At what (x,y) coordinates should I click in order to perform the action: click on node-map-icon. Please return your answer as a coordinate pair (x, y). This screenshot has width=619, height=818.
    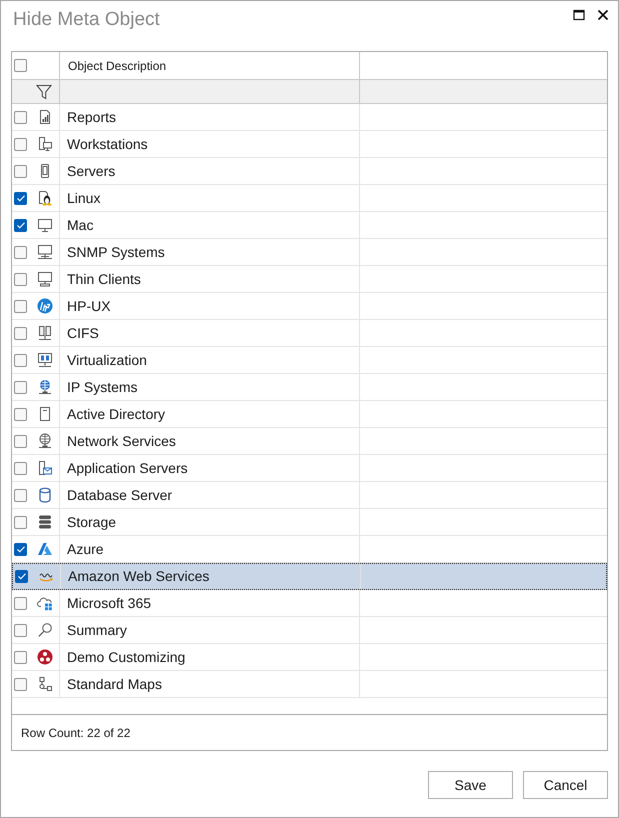
    Looking at the image, I should click on (45, 684).